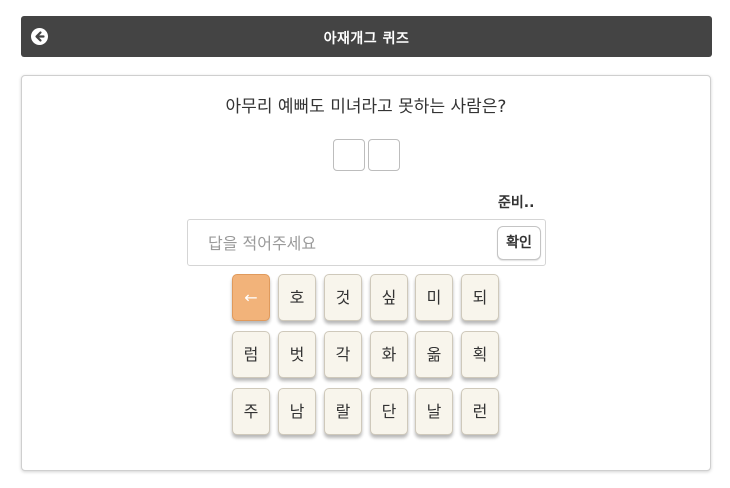 Image resolution: width=730 pixels, height=488 pixels. I want to click on syllable-key: 획, so click(480, 354).